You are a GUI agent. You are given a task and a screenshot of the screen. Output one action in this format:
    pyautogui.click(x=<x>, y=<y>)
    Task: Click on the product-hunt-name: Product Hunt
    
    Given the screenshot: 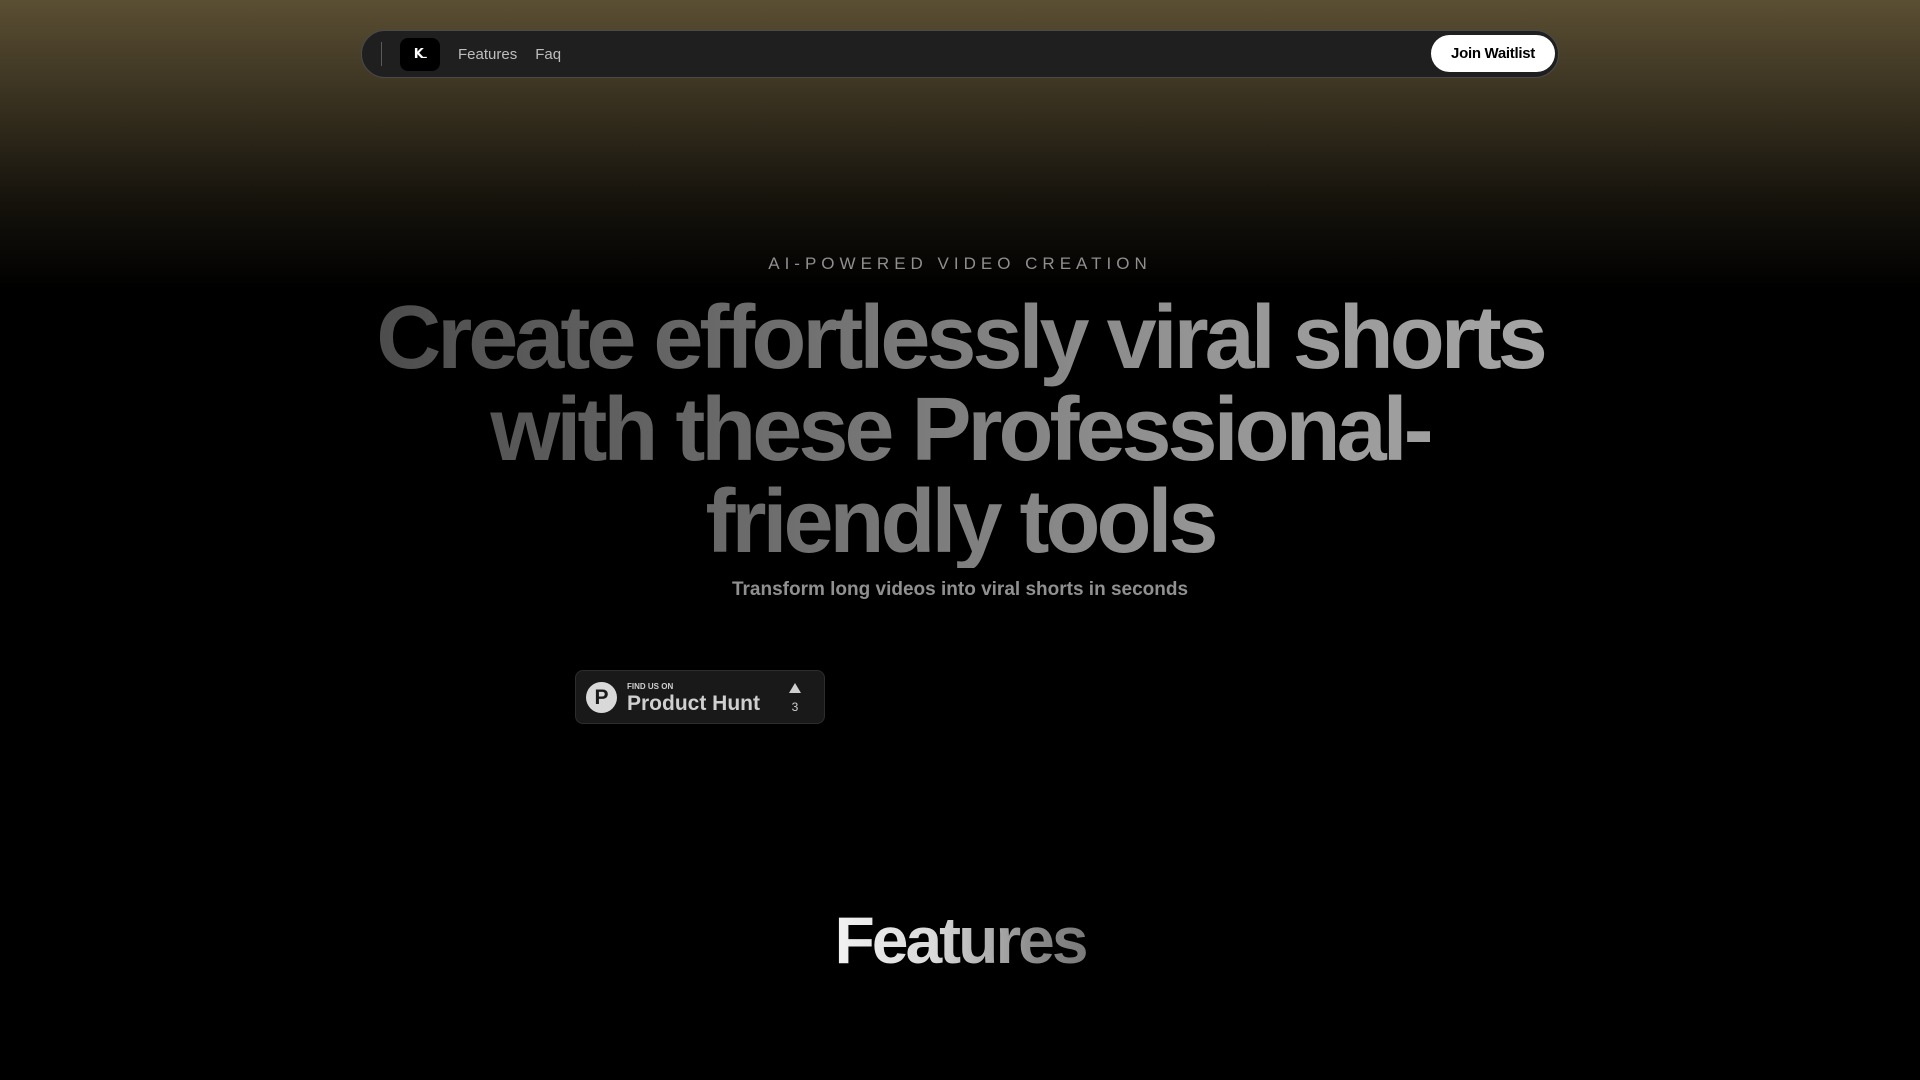 What is the action you would take?
    pyautogui.click(x=693, y=703)
    